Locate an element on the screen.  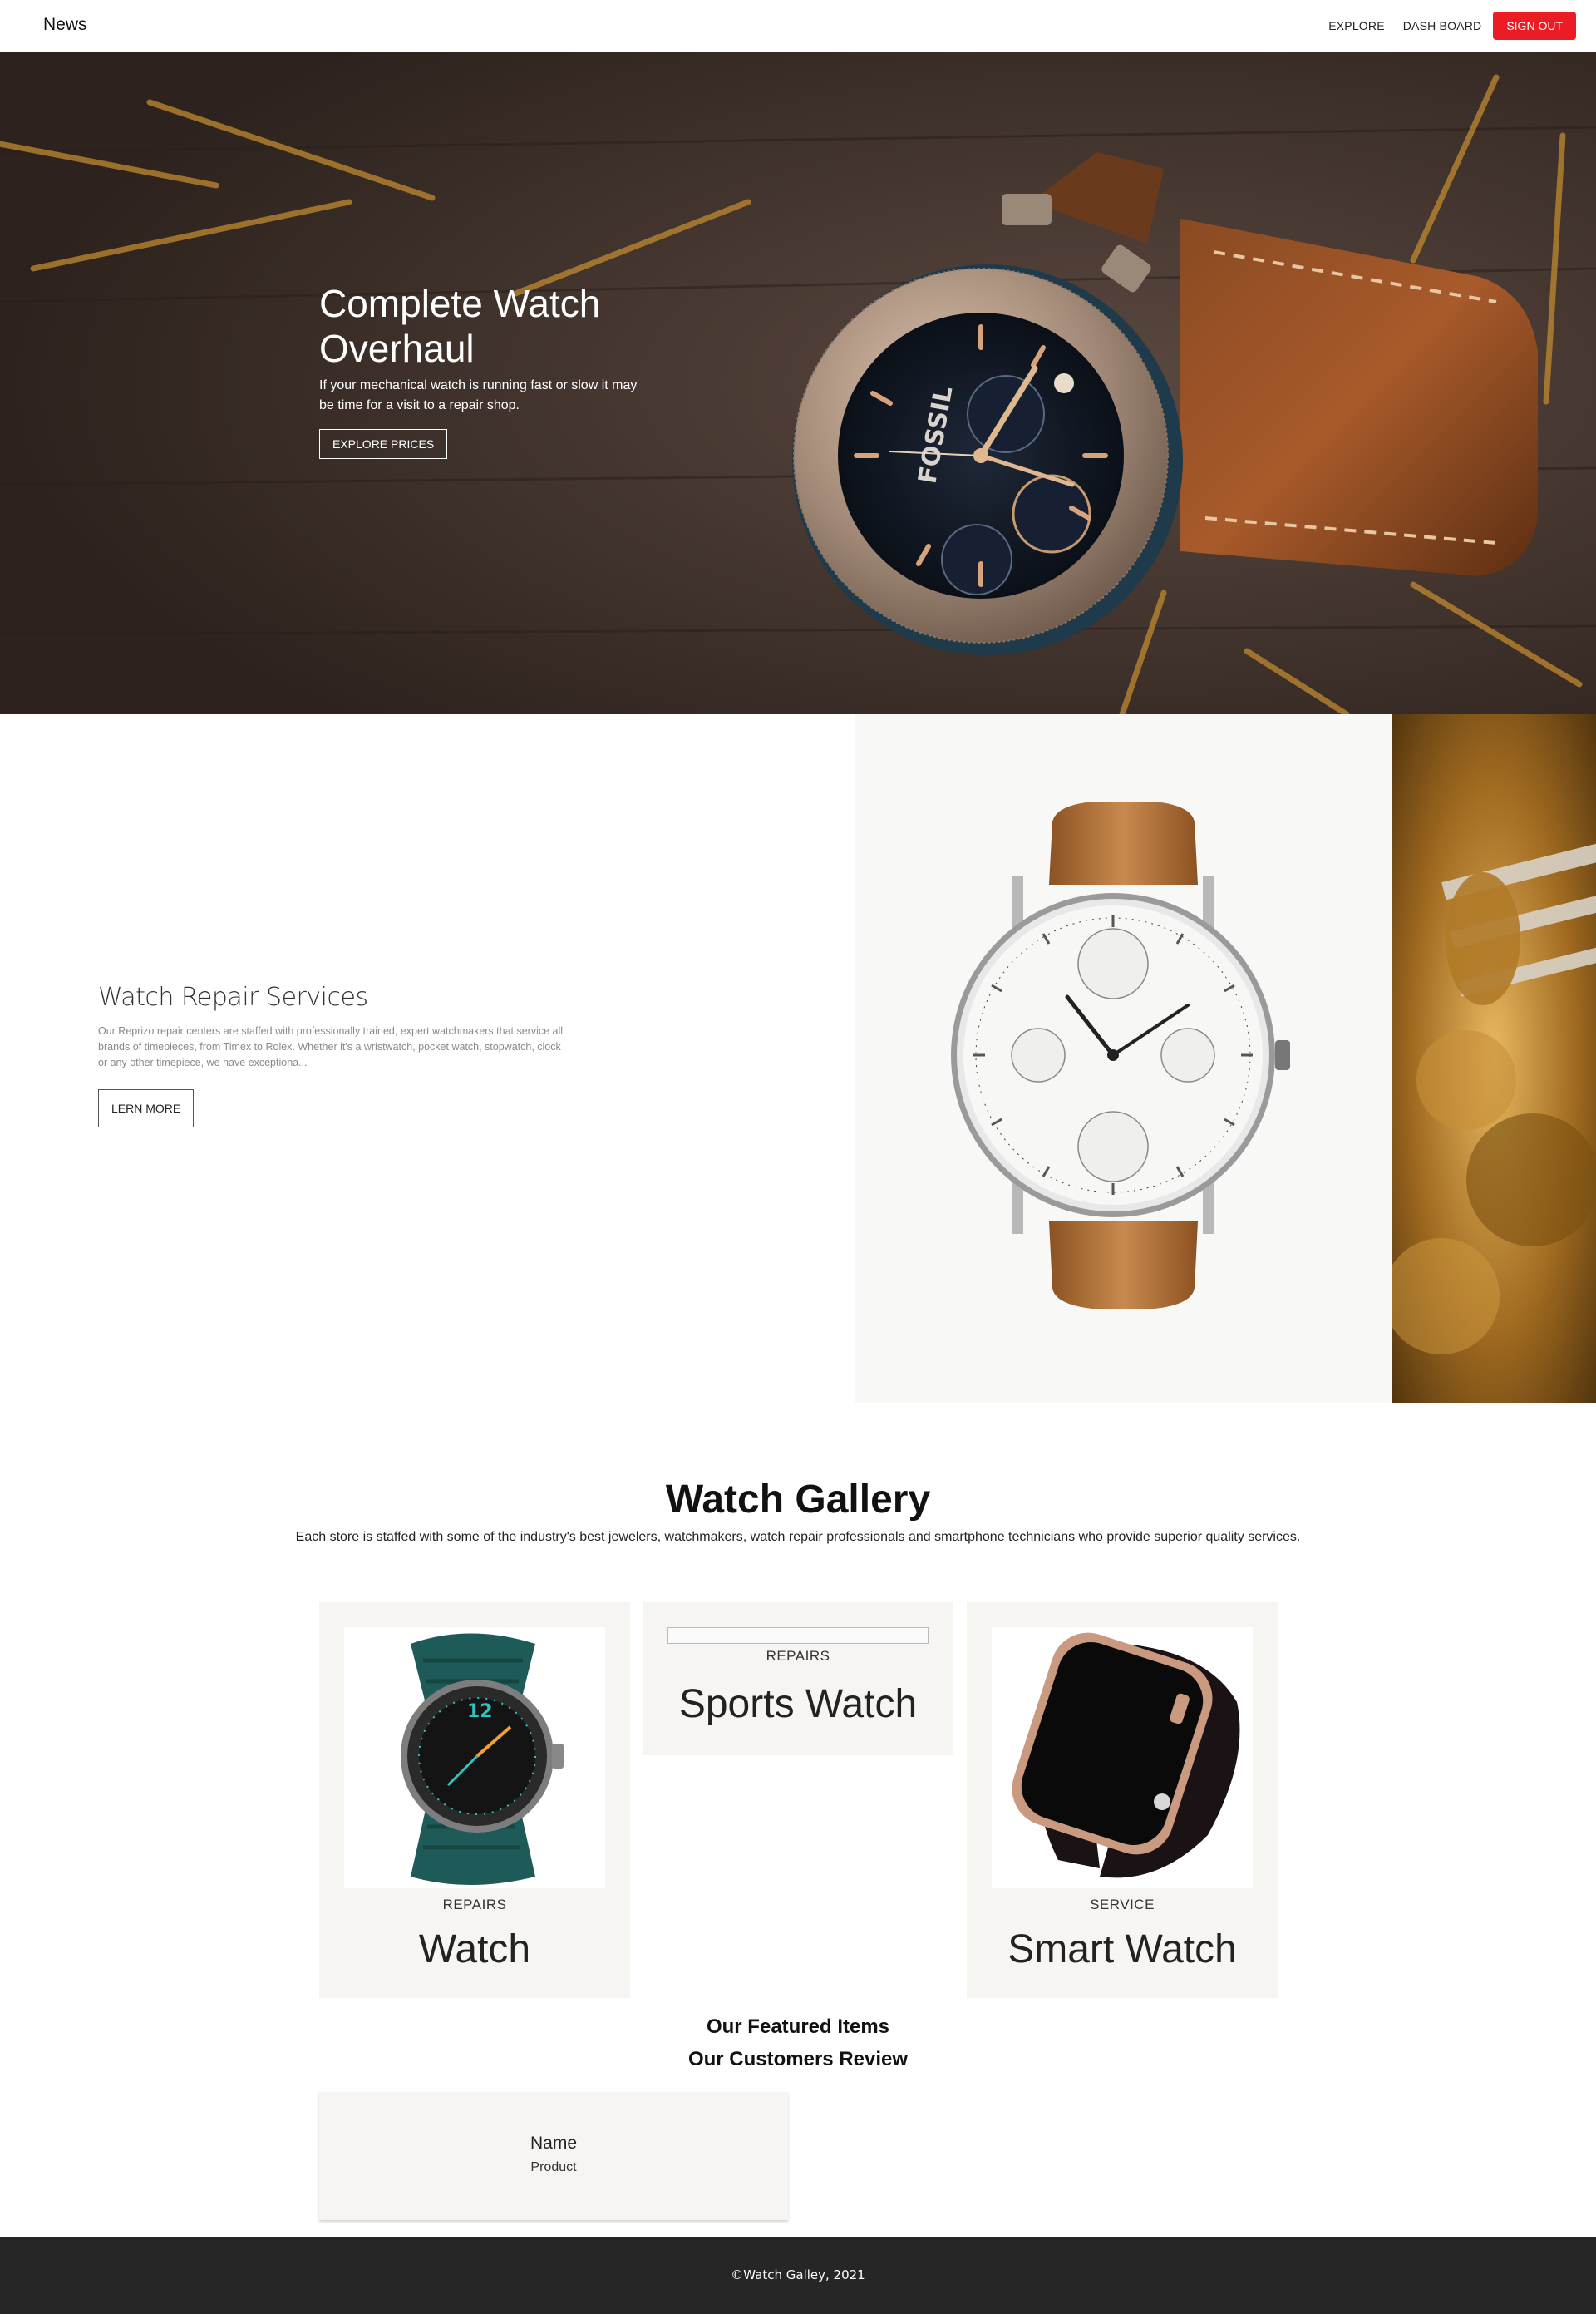
customer-reviews-heading: Our Customers Review is located at coordinates (798, 2059).